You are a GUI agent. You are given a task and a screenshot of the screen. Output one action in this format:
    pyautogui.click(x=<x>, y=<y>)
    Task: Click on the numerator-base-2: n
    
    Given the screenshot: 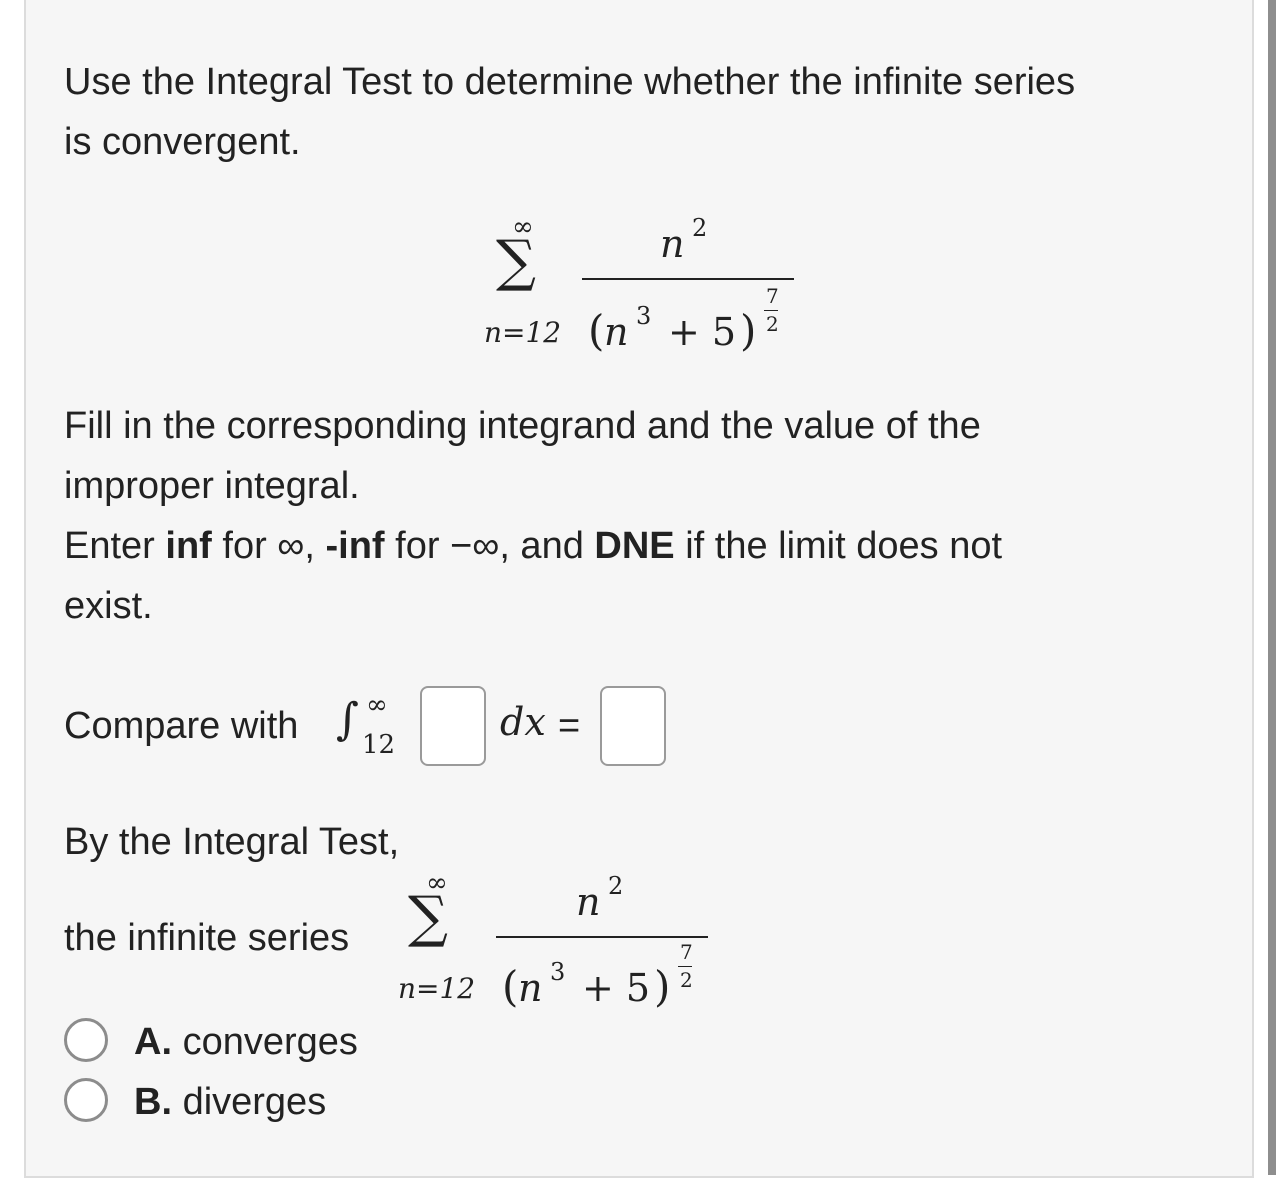 What is the action you would take?
    pyautogui.click(x=588, y=902)
    